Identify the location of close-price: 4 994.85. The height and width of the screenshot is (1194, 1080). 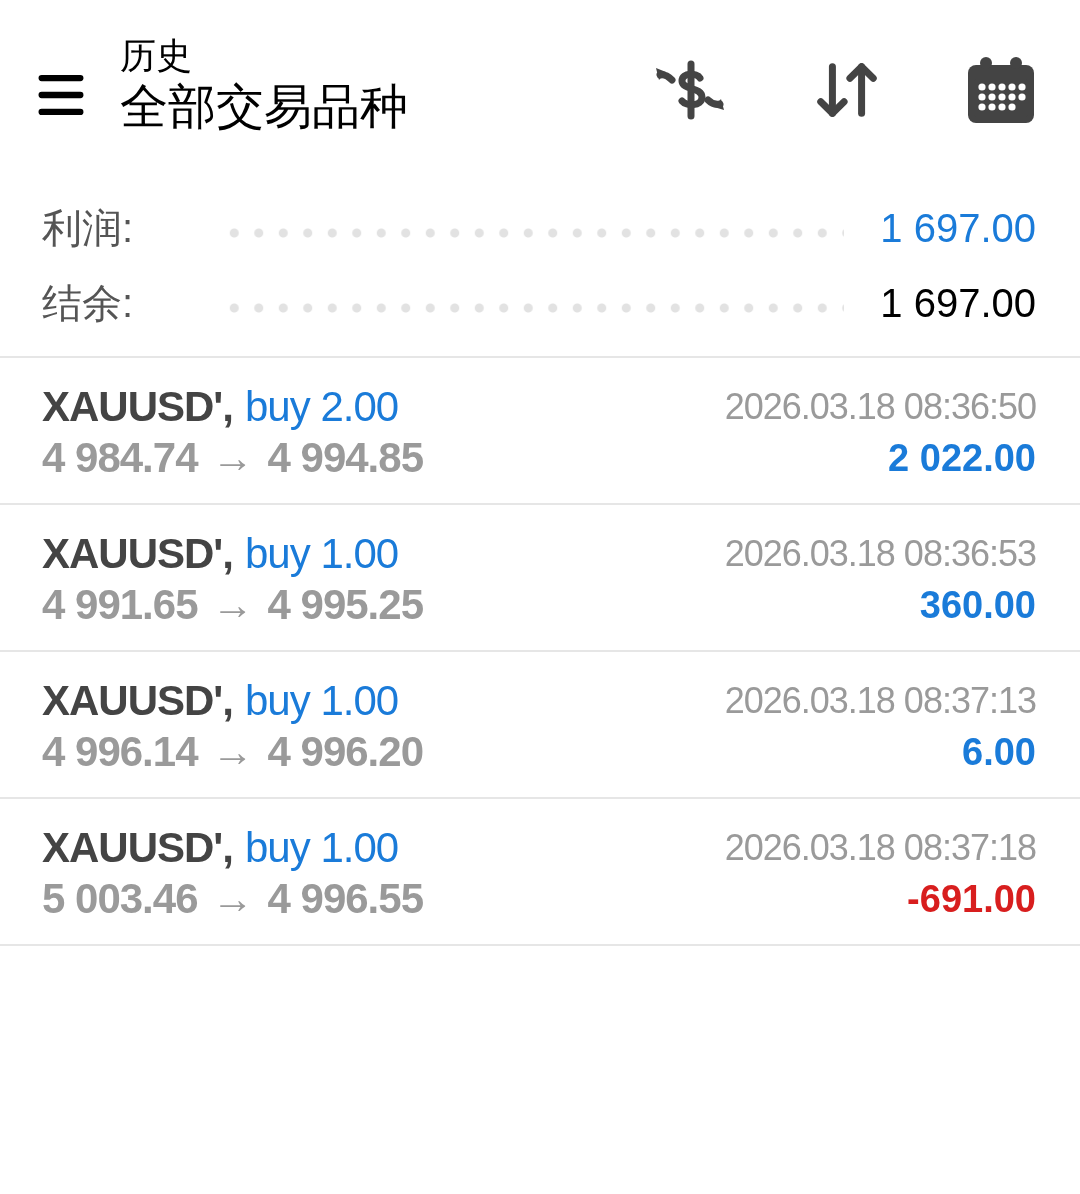
(345, 458).